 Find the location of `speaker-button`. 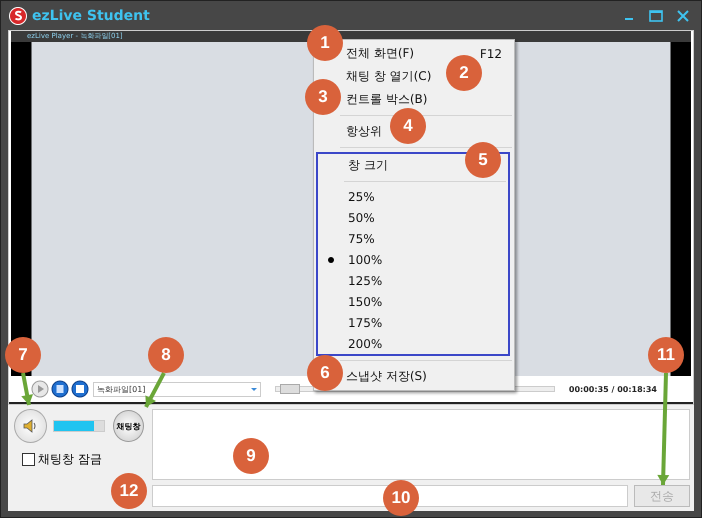

speaker-button is located at coordinates (30, 426).